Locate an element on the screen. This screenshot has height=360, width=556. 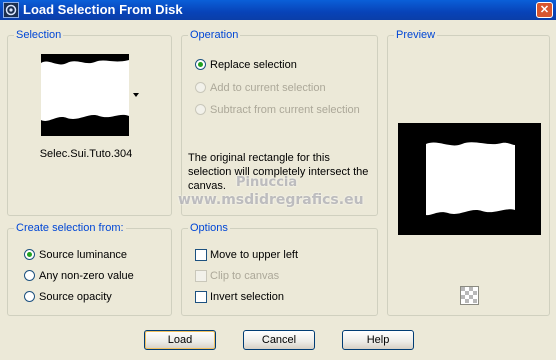
thumbnail-name: Selec.Sui.Tuto.304 is located at coordinates (86, 154).